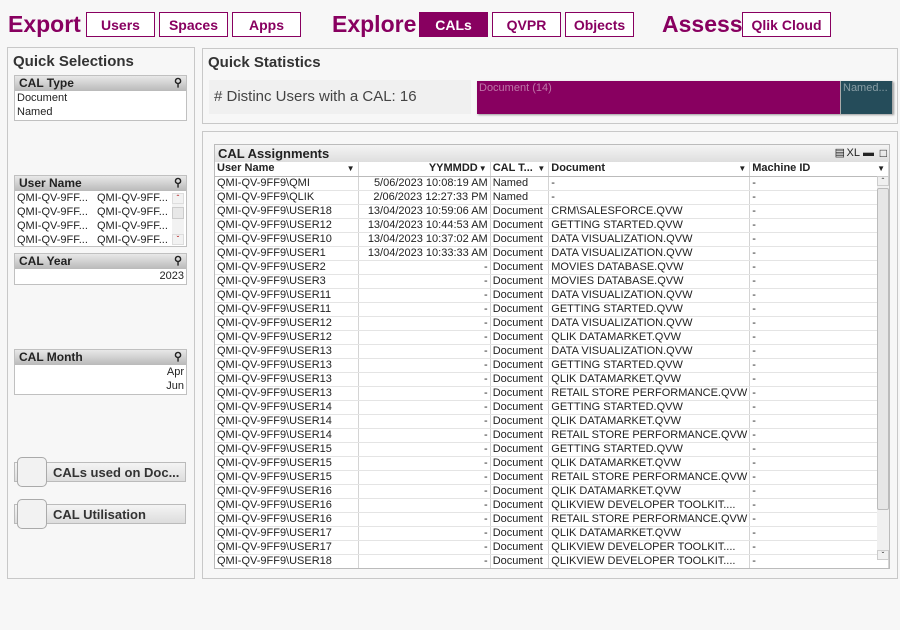  Describe the element at coordinates (100, 183) in the screenshot. I see `user-name-header: User Name ⚲` at that location.